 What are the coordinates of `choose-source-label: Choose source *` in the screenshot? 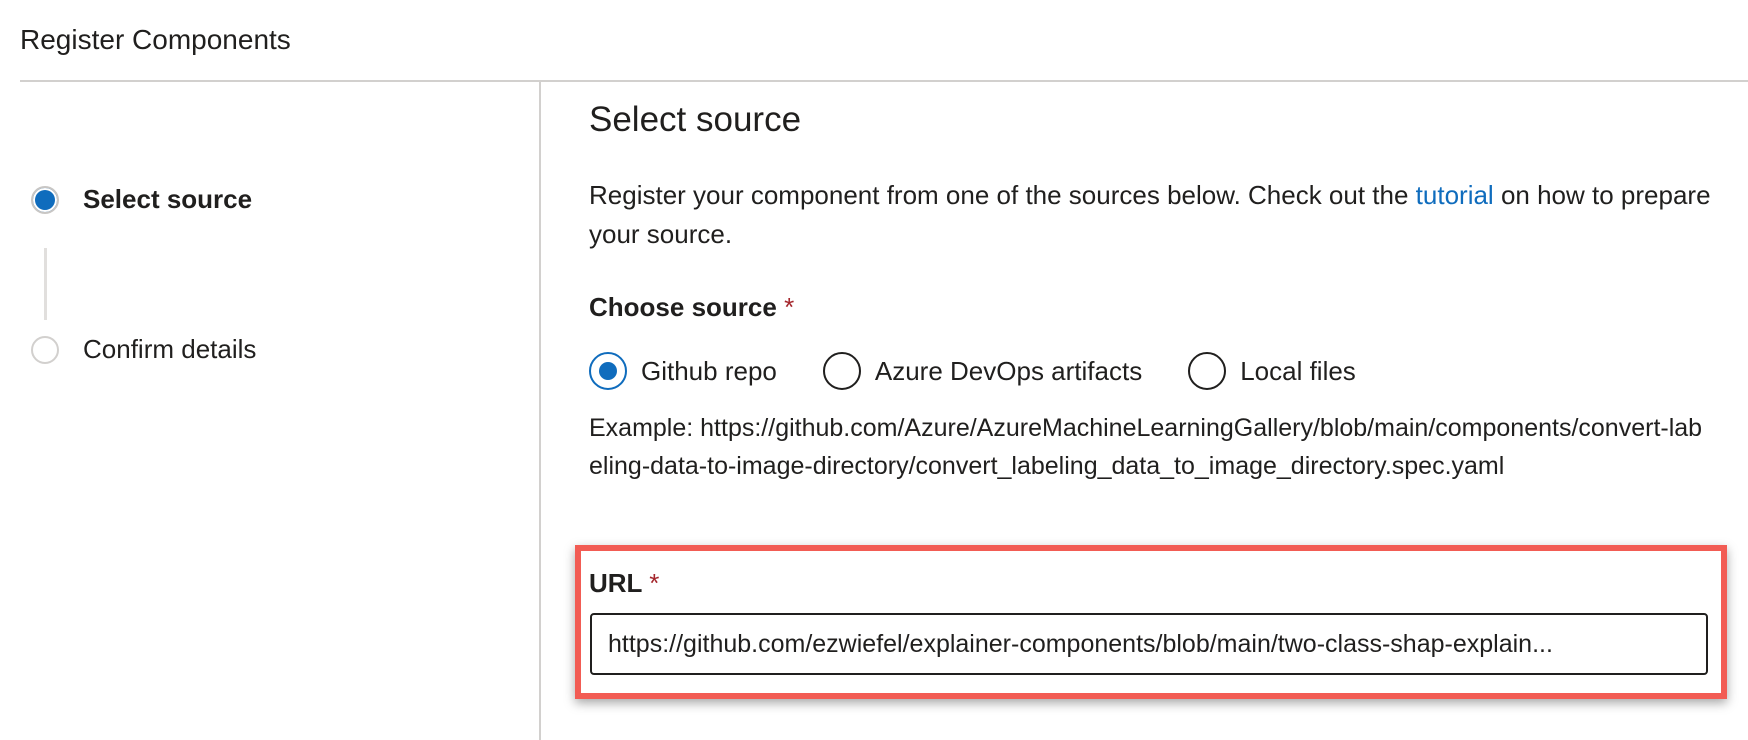 It's located at (691, 307).